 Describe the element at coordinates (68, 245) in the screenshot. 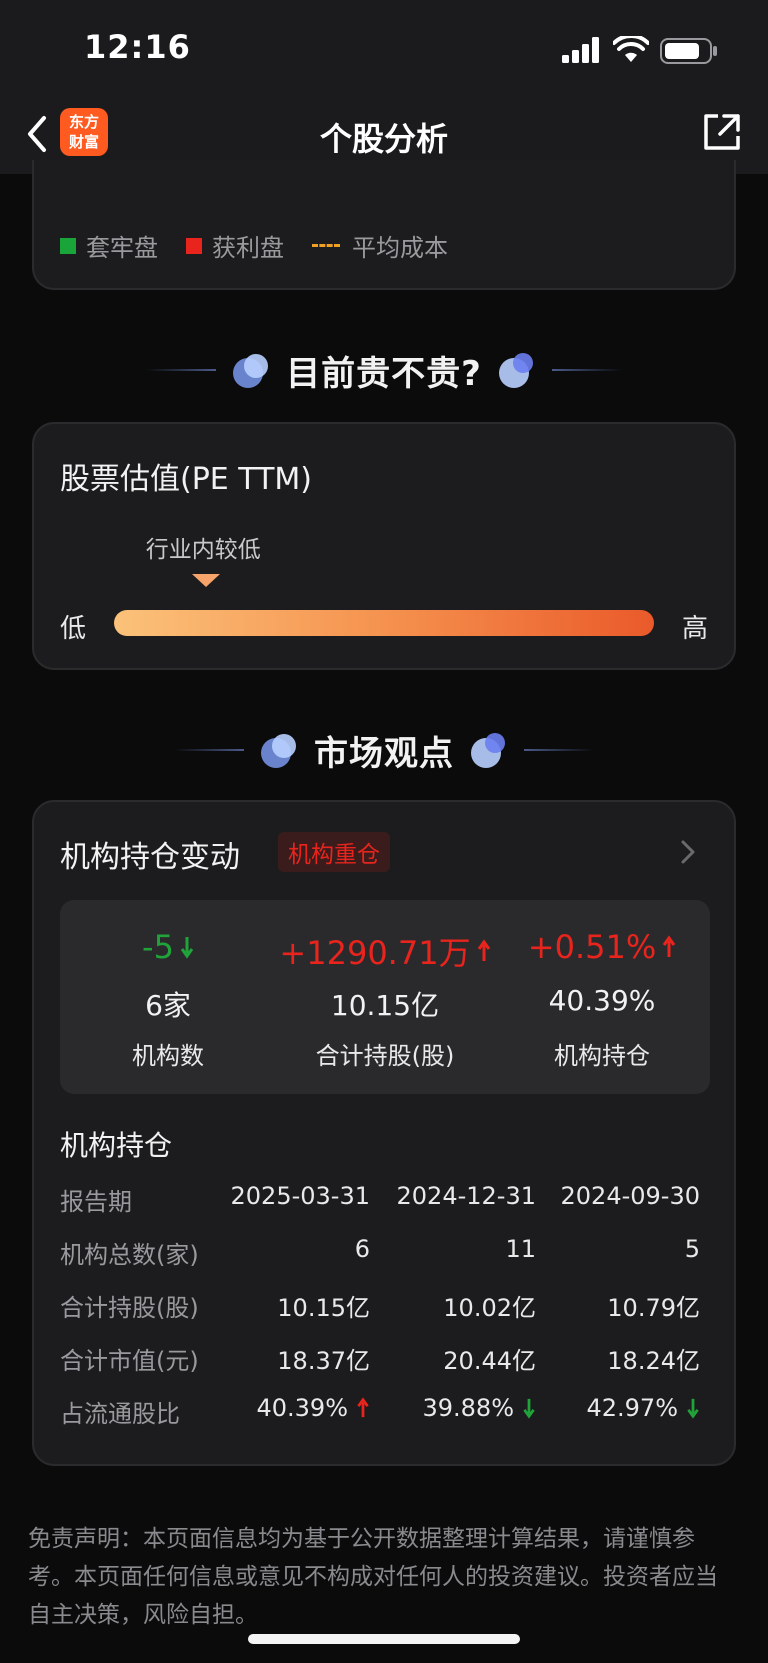

I see `legend-swatch-green` at that location.